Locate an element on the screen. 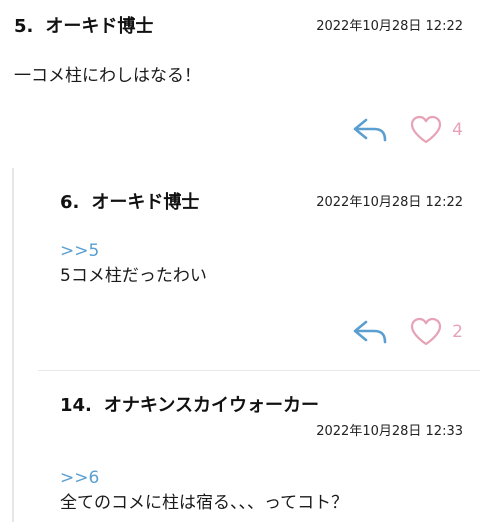 This screenshot has width=480, height=522. comment-body: 全てのコメに柱は宿る、、、ってコト？ is located at coordinates (204, 503).